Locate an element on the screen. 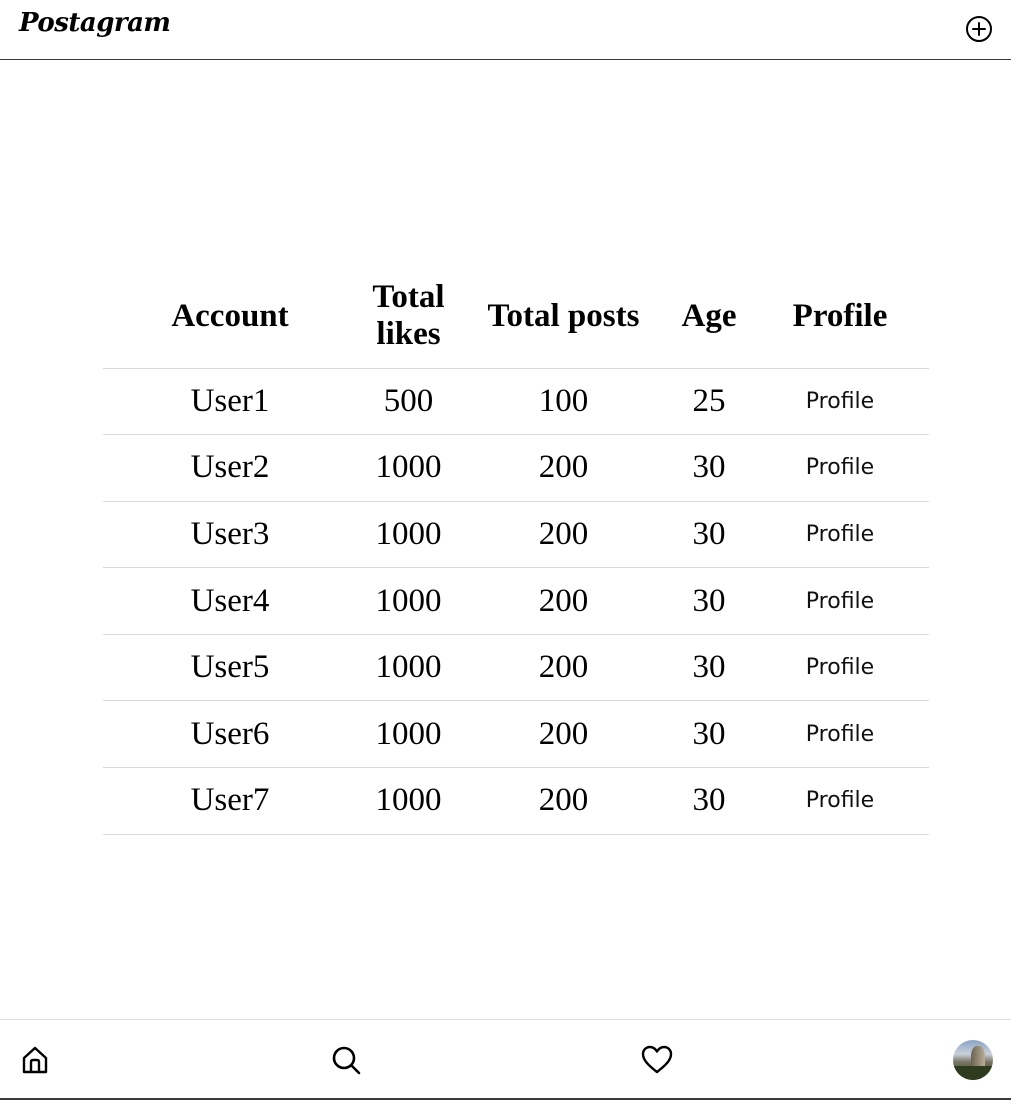 This screenshot has width=1011, height=1100. column-header-total-likes: Total likes is located at coordinates (408, 317).